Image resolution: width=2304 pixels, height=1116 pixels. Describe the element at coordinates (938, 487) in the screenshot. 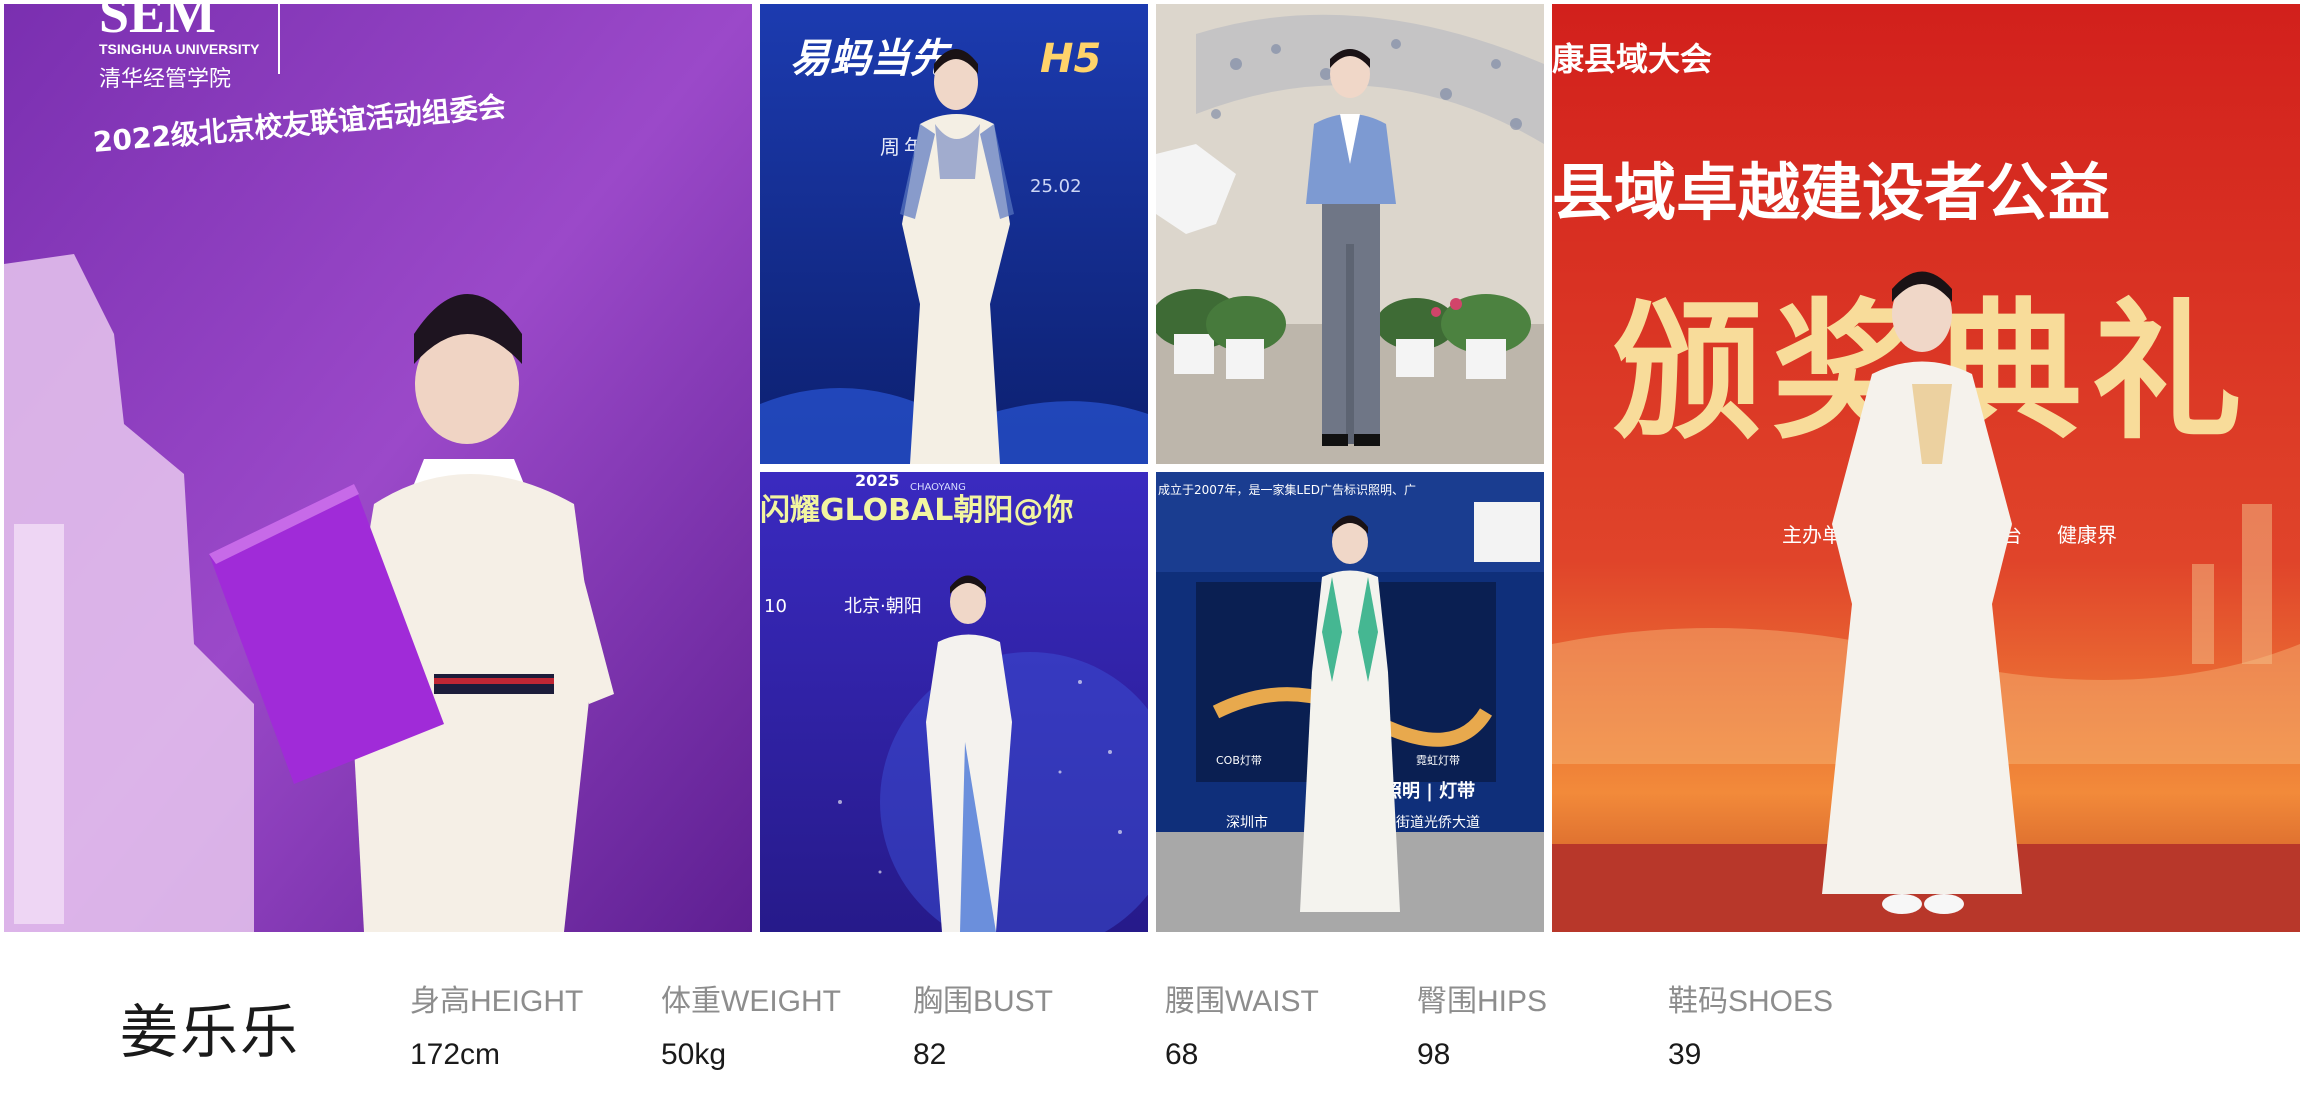

I see `photo-4-chaoyang: CHAOYANG` at that location.